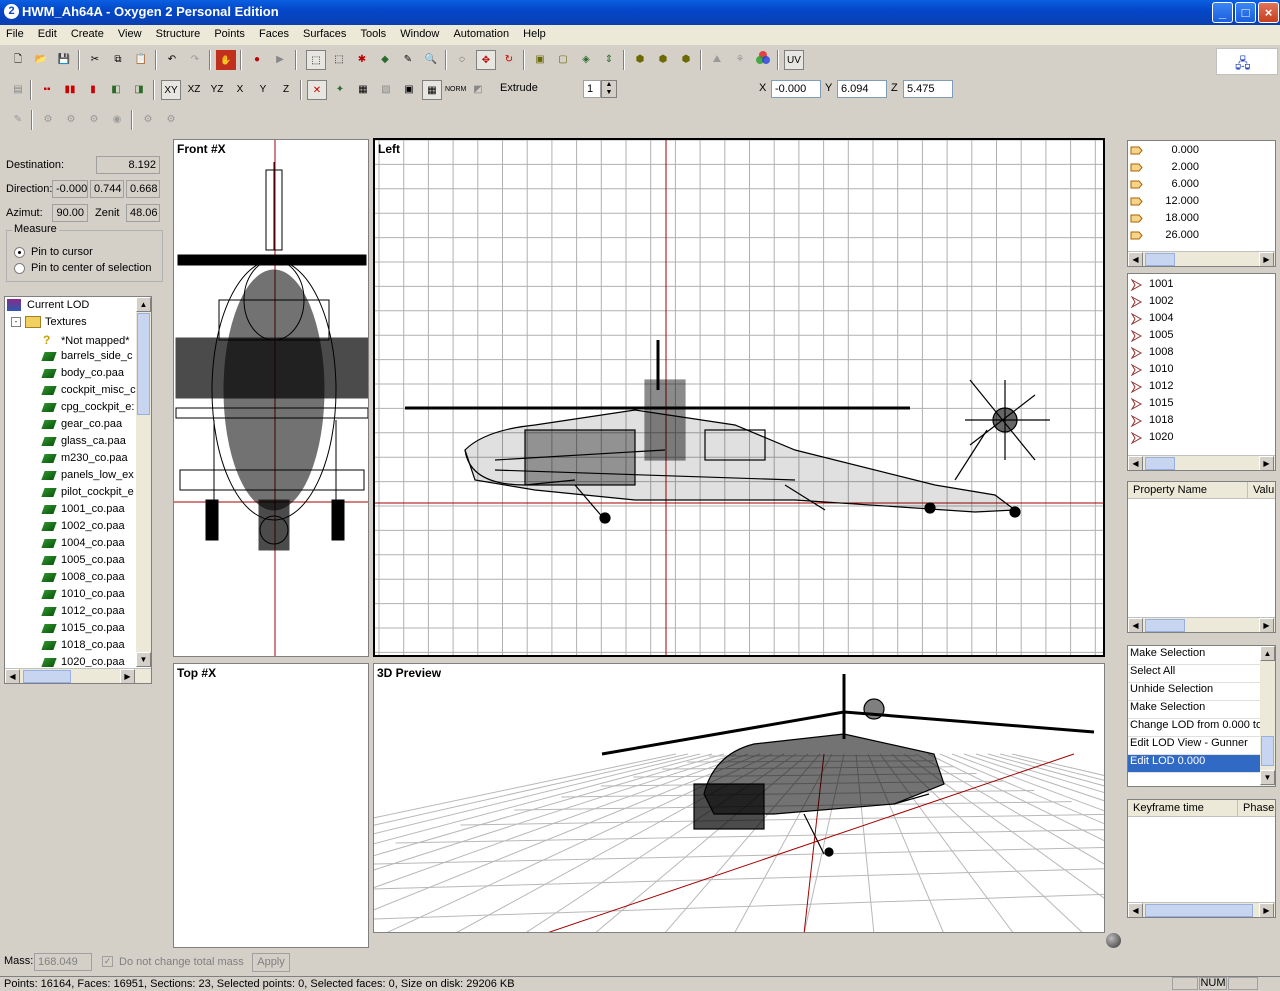  I want to click on zoom-icon: 🔍, so click(431, 60).